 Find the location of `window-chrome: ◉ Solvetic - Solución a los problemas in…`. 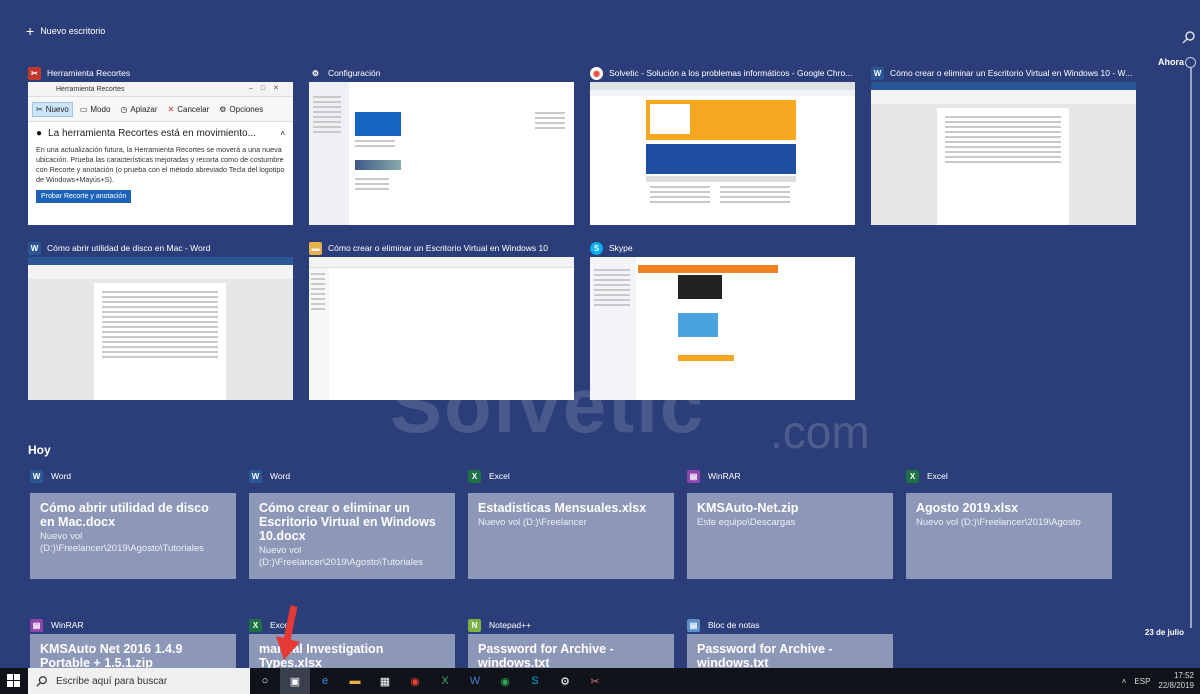

window-chrome: ◉ Solvetic - Solución a los problemas in… is located at coordinates (722, 145).